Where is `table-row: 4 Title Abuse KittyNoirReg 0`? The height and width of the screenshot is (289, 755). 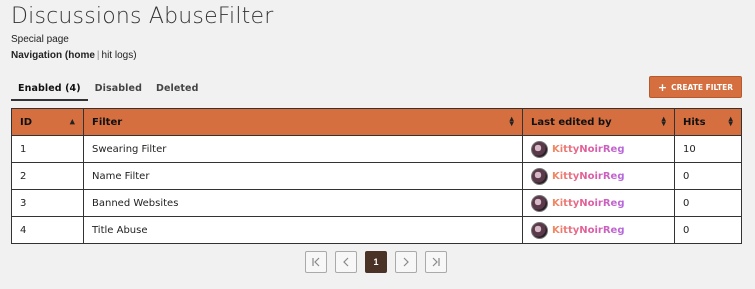 table-row: 4 Title Abuse KittyNoirReg 0 is located at coordinates (376, 230).